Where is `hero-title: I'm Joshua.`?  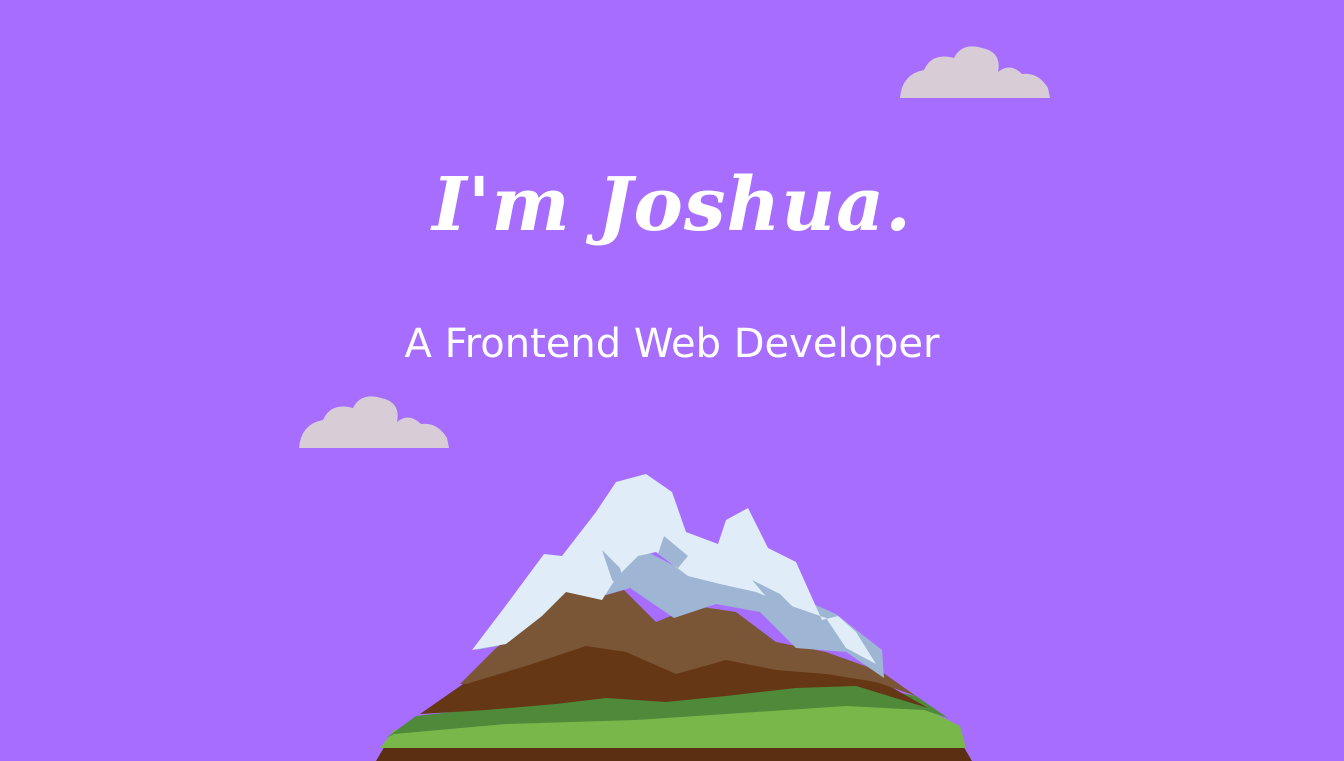 hero-title: I'm Joshua. is located at coordinates (672, 205).